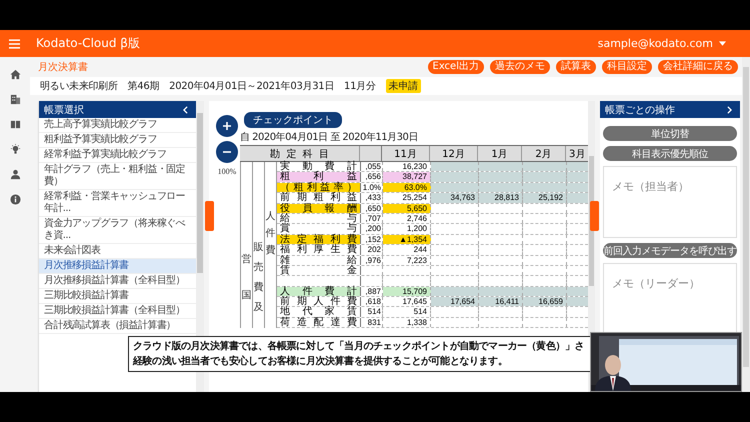  Describe the element at coordinates (79, 86) in the screenshot. I see `company-name: 明るい未来印刷所` at that location.